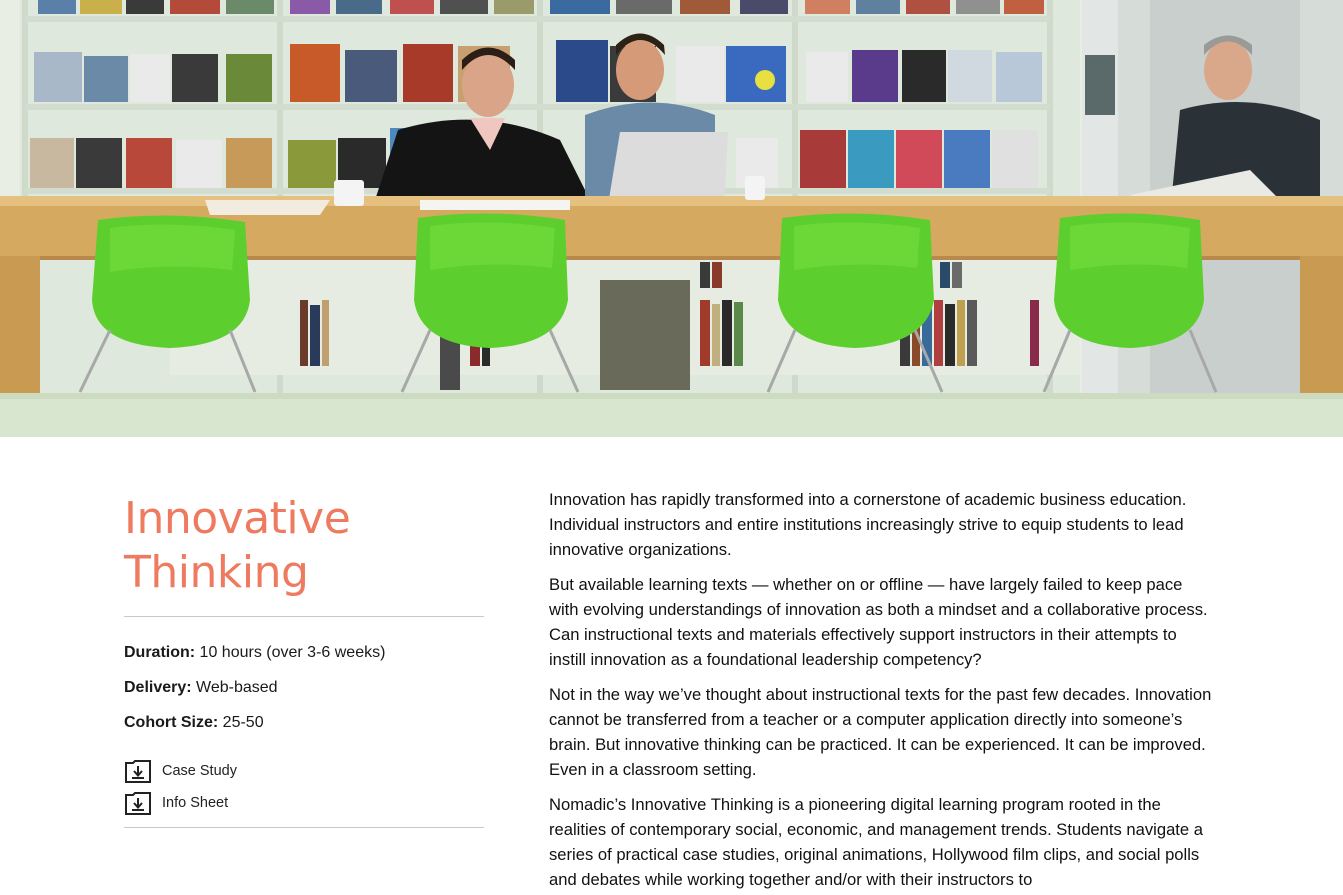 The height and width of the screenshot is (895, 1343). What do you see at coordinates (304, 771) in the screenshot?
I see `download-case-study-link: Case Study` at bounding box center [304, 771].